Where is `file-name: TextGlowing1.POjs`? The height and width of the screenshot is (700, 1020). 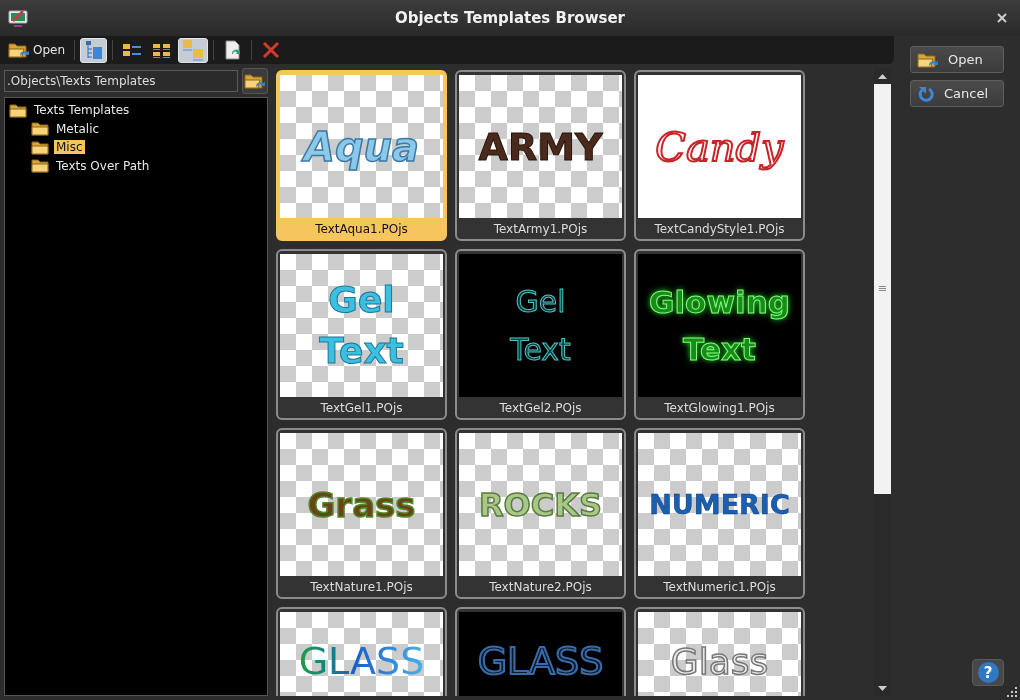
file-name: TextGlowing1.POjs is located at coordinates (719, 408).